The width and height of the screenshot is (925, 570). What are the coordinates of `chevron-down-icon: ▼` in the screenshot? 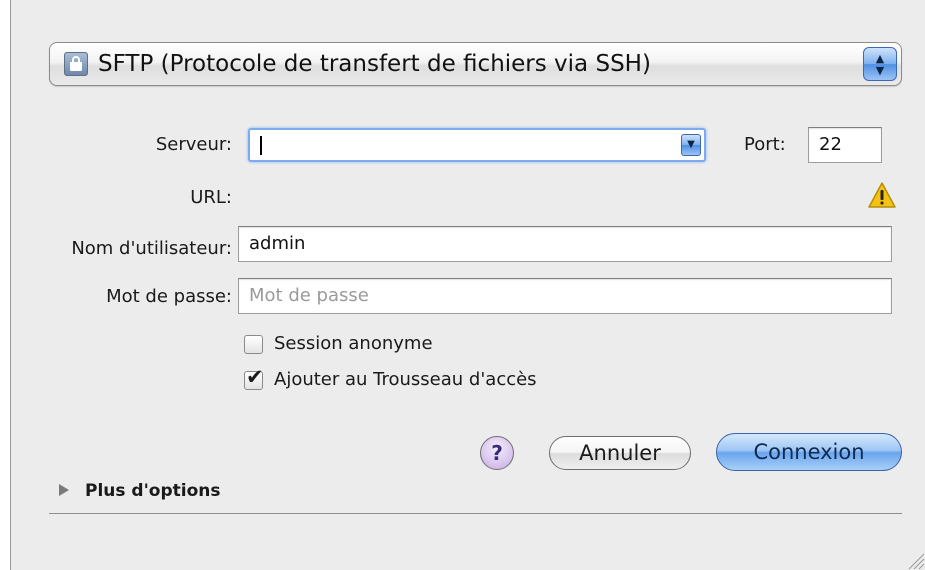 It's located at (691, 145).